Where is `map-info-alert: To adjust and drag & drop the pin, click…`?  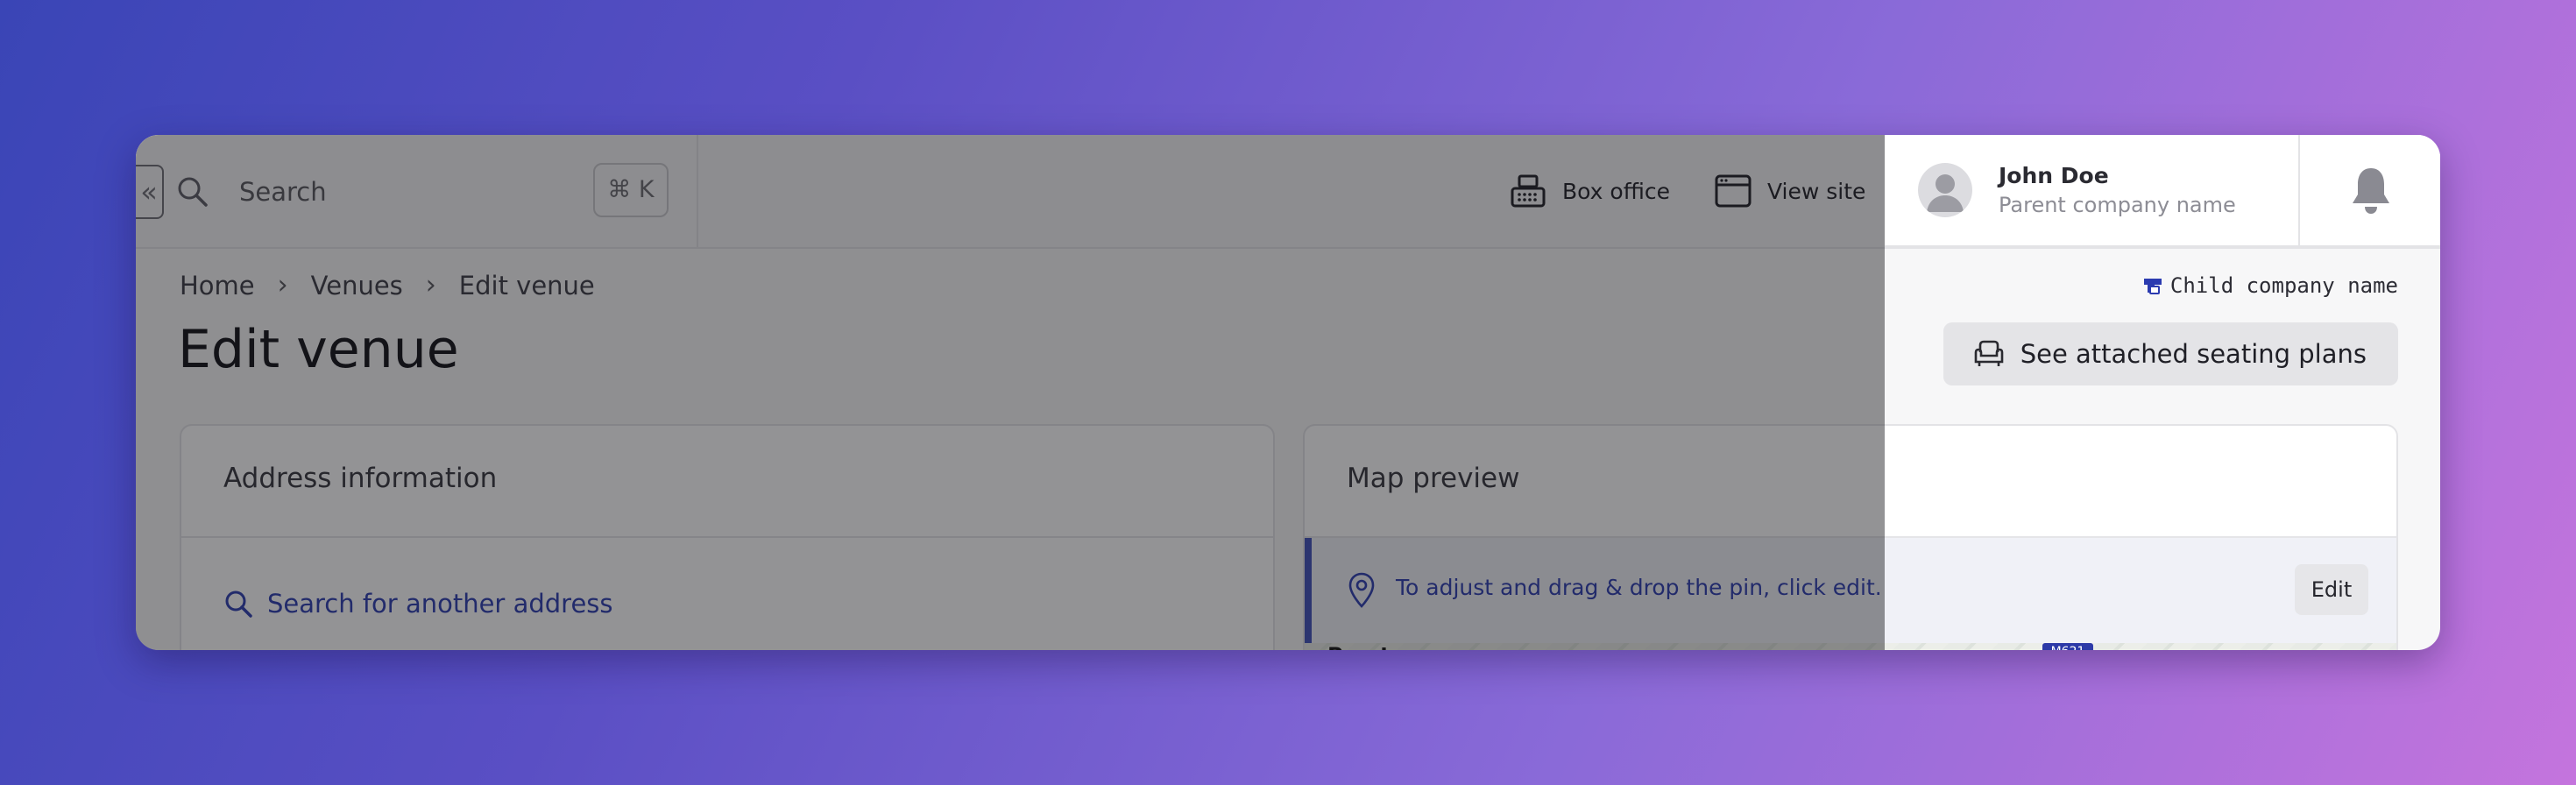
map-info-alert: To adjust and drag & drop the pin, click… is located at coordinates (1850, 590).